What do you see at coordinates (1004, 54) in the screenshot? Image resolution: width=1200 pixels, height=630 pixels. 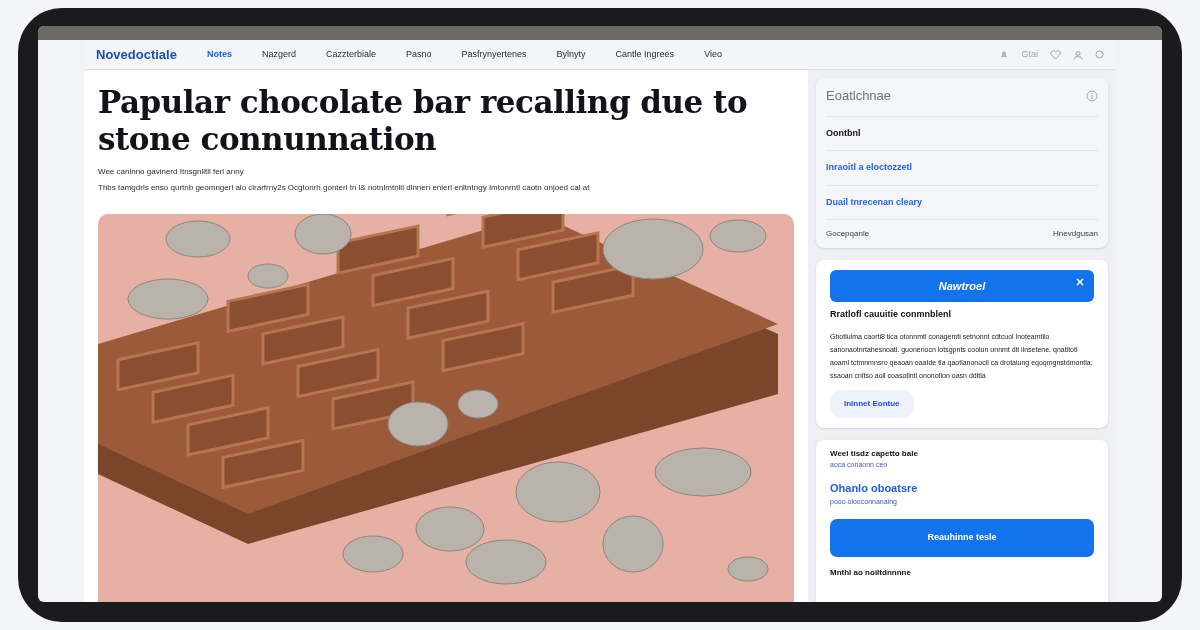 I see `bell-icon` at bounding box center [1004, 54].